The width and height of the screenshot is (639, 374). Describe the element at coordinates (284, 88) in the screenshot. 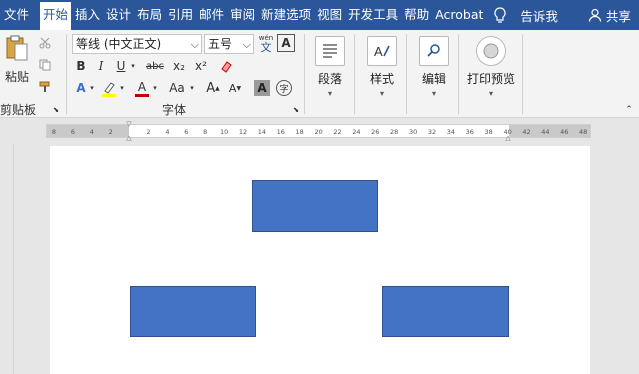

I see `enclose-characters-button: 字` at that location.